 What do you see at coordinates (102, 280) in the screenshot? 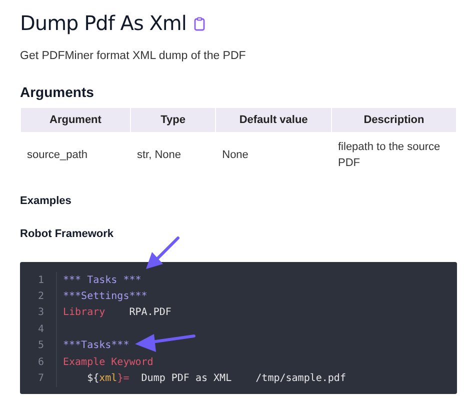
I see `code-line: *** Tasks ***` at bounding box center [102, 280].